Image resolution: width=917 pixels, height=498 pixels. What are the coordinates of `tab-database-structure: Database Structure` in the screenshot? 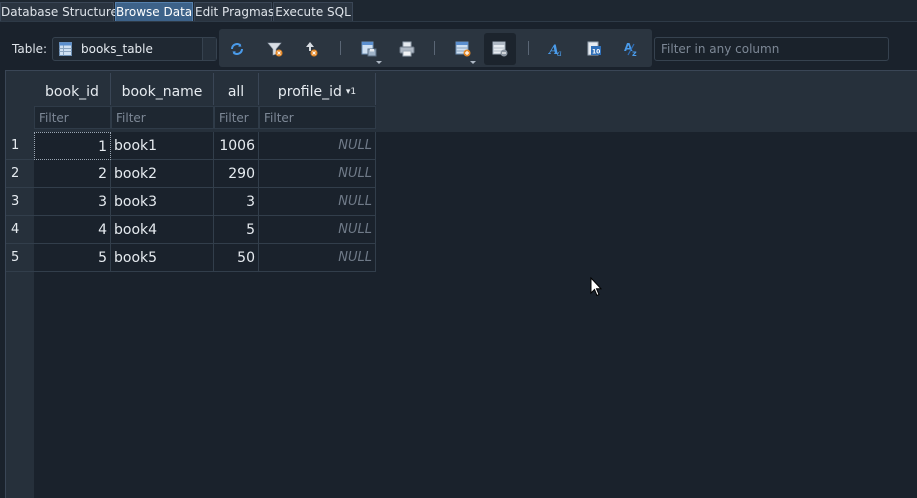 It's located at (59, 11).